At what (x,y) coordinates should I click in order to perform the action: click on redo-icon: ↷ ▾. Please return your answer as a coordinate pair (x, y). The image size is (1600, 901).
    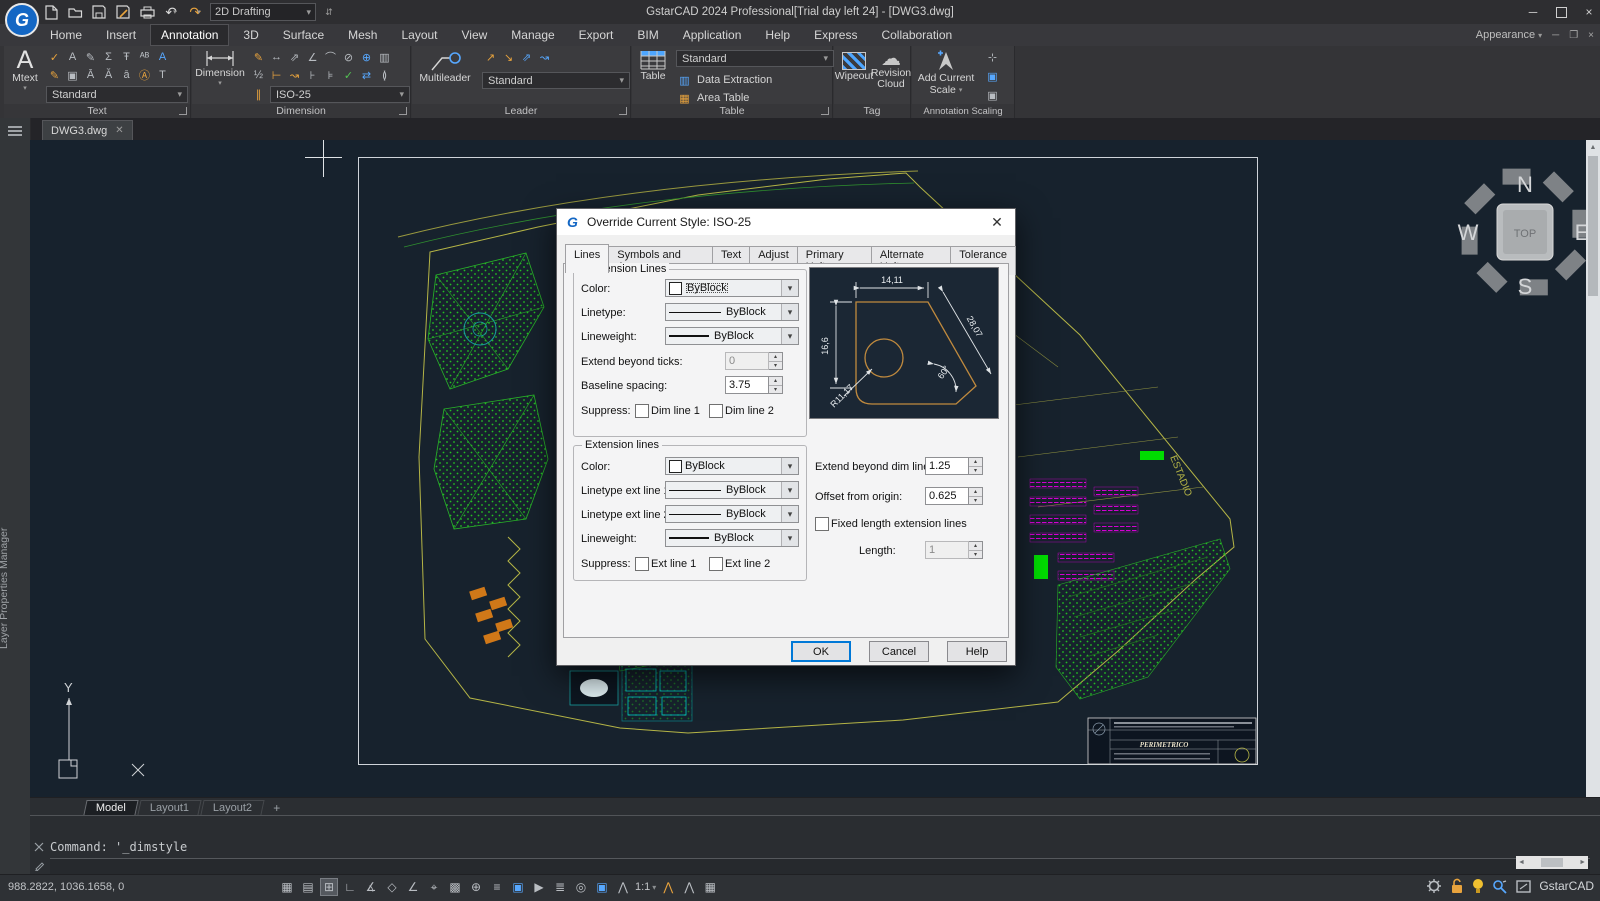
    Looking at the image, I should click on (195, 12).